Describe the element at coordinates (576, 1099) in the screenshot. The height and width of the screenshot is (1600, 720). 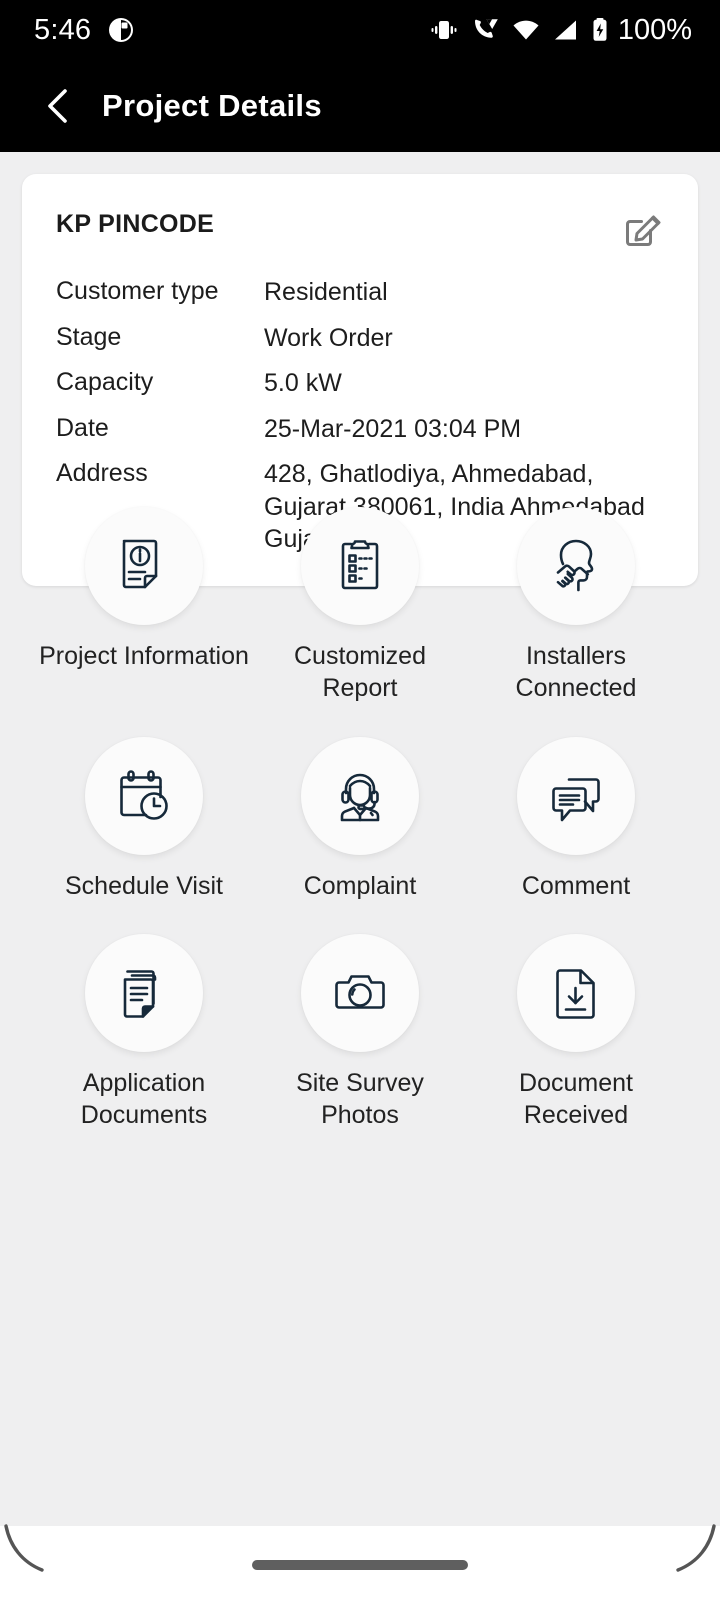
I see `tile-label: Document Received` at that location.